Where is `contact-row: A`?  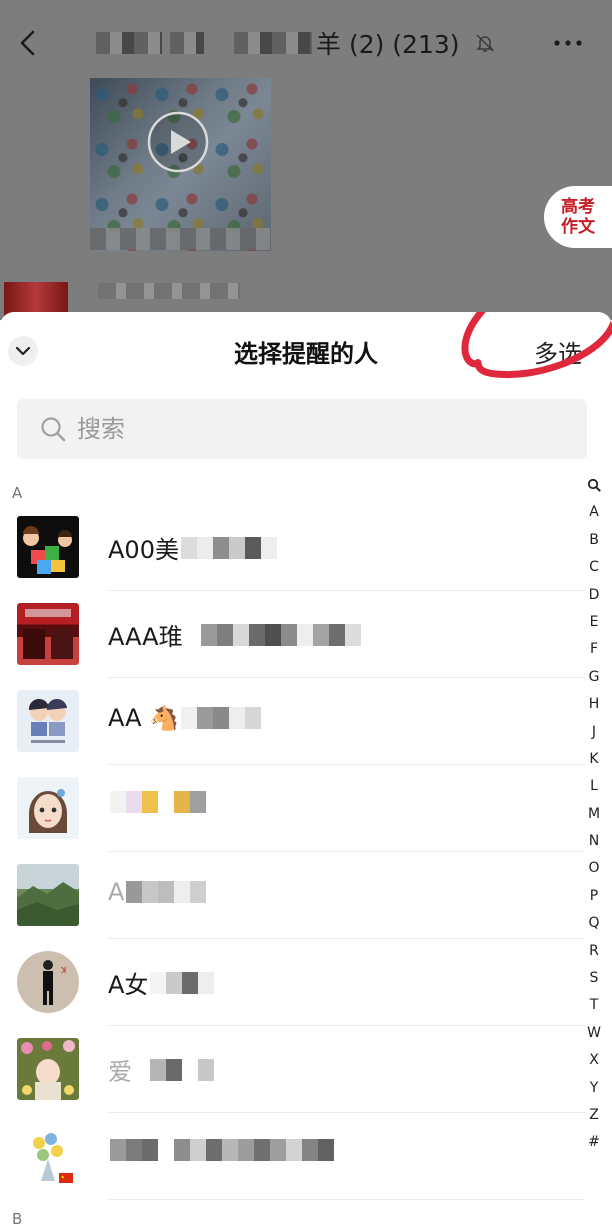
contact-row: A is located at coordinates (292, 895).